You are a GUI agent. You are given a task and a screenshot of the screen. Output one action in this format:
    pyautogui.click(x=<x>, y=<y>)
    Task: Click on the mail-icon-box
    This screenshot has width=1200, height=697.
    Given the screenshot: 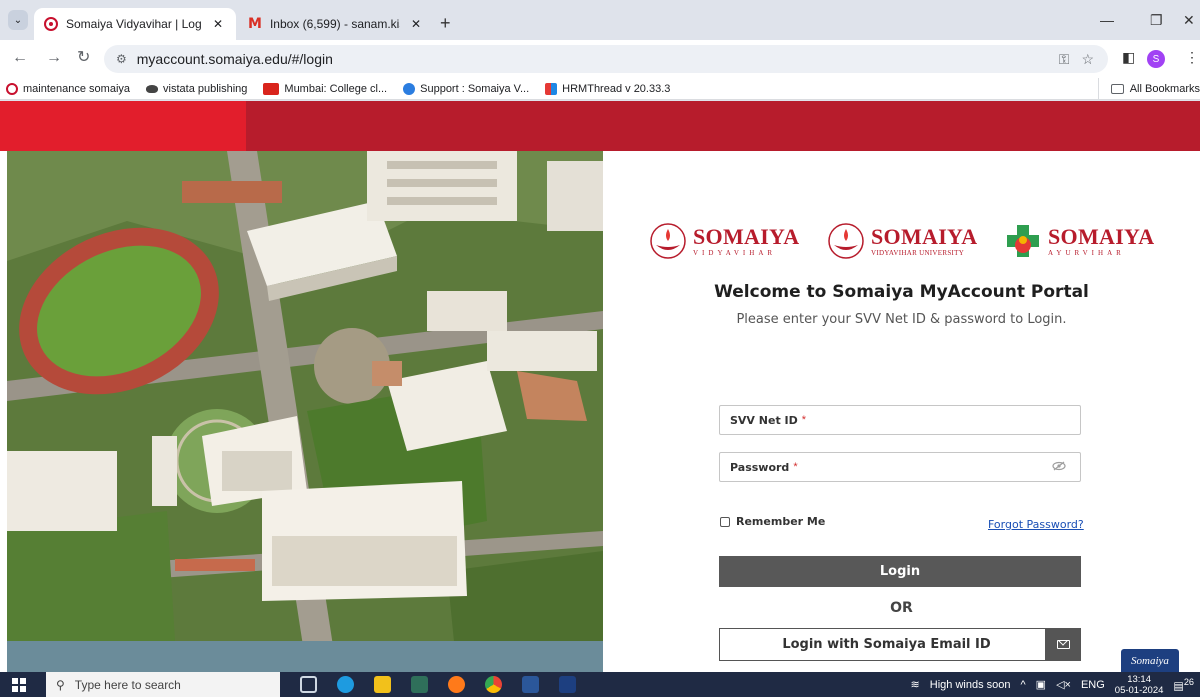 What is the action you would take?
    pyautogui.click(x=1063, y=644)
    